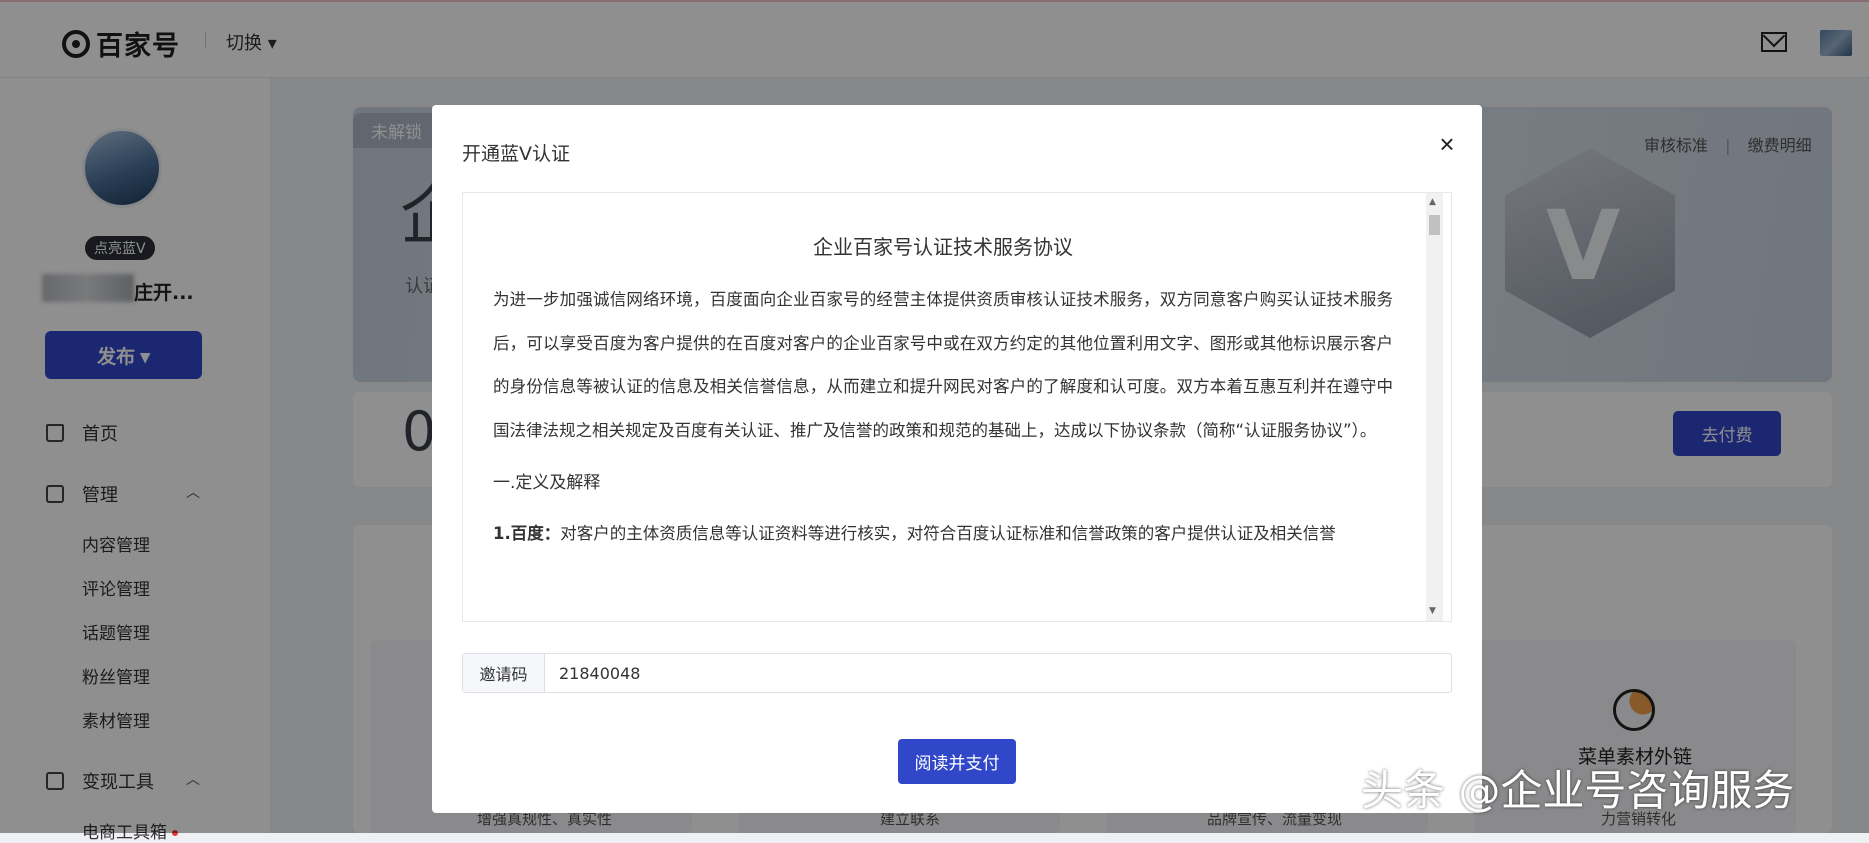 This screenshot has width=1869, height=843. What do you see at coordinates (998, 673) in the screenshot?
I see `invite-code-input` at bounding box center [998, 673].